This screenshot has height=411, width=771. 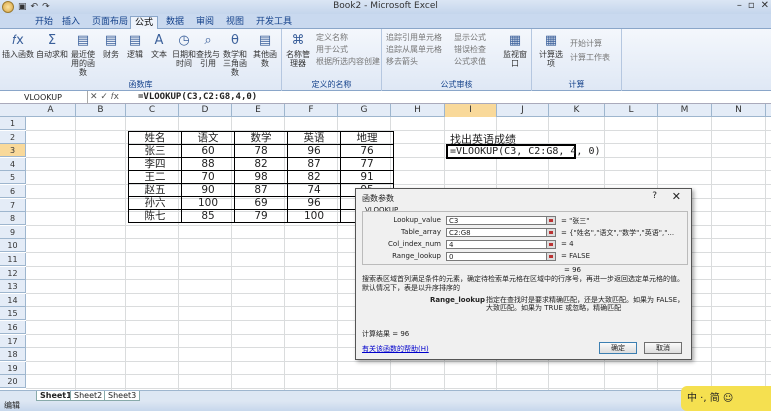 What do you see at coordinates (470, 49) in the screenshot?
I see `error-checking-button: 错误检查` at bounding box center [470, 49].